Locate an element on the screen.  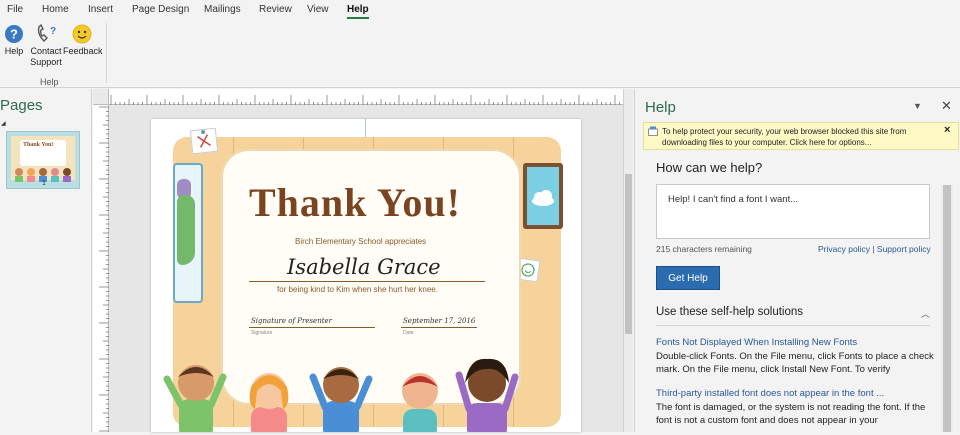
ribbon-group-separator is located at coordinates (106, 53).